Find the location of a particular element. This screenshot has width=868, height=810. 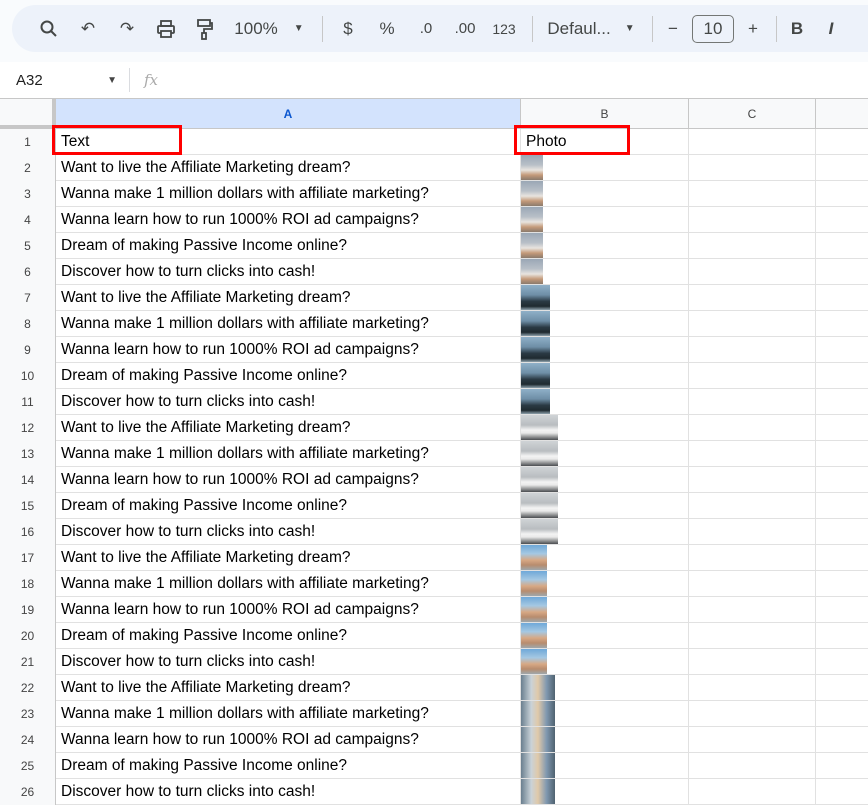

row-number: 2 is located at coordinates (28, 168).